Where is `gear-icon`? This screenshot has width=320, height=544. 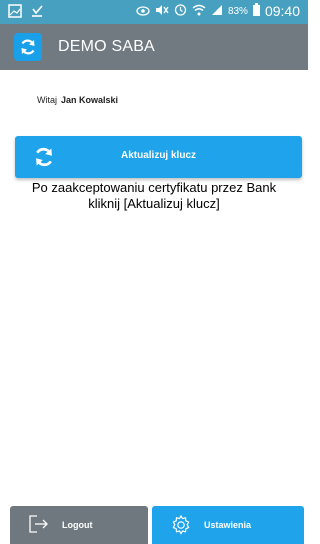
gear-icon is located at coordinates (181, 527).